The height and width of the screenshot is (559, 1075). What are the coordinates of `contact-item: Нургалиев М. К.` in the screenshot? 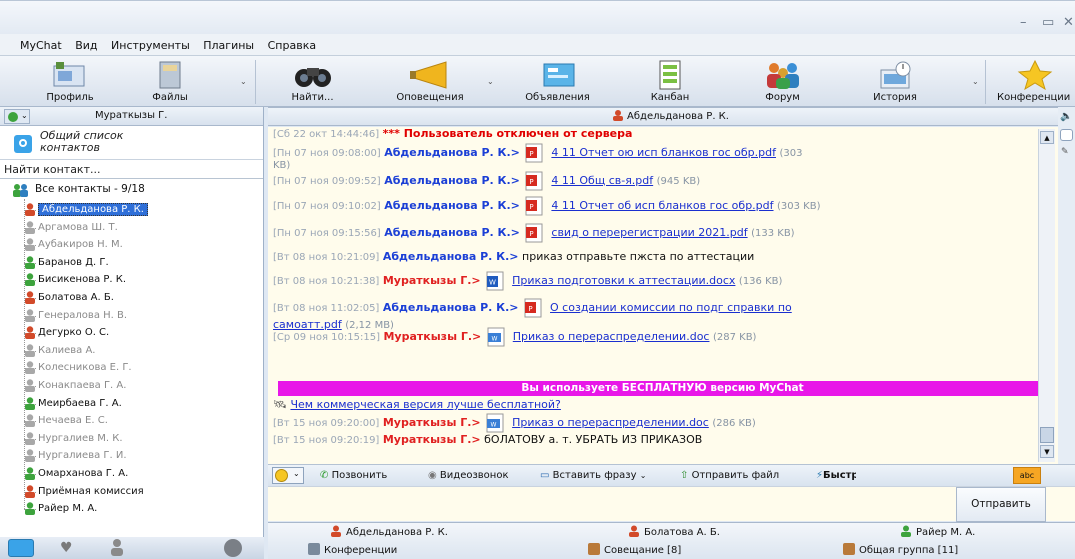 It's located at (74, 438).